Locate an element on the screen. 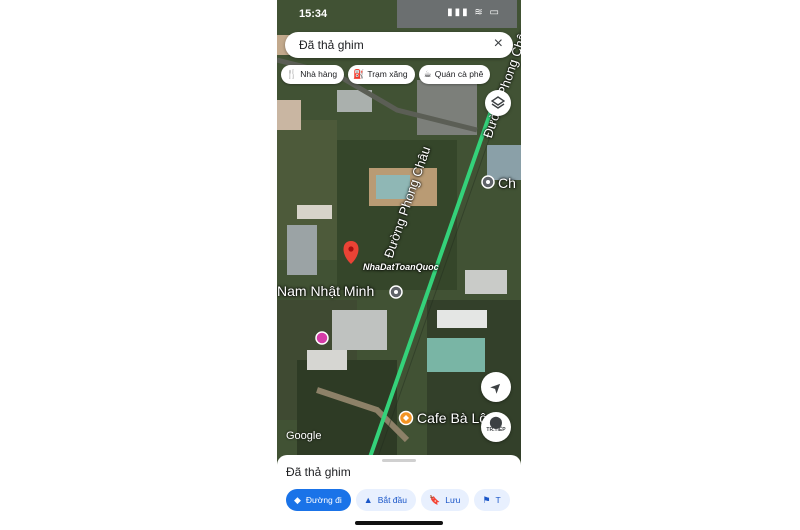 The image size is (800, 530). directions-button: ◆ Đường đi is located at coordinates (318, 500).